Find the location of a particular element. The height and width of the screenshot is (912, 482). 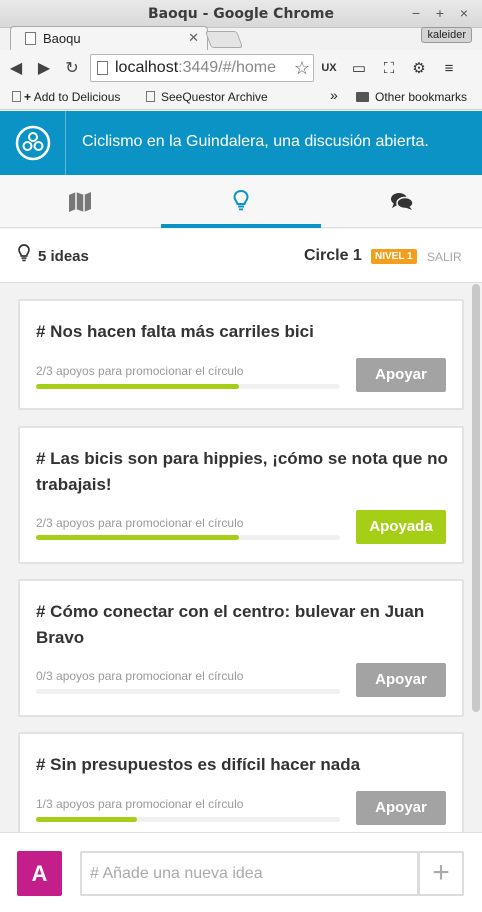

new-idea-footer: A + is located at coordinates (241, 872).